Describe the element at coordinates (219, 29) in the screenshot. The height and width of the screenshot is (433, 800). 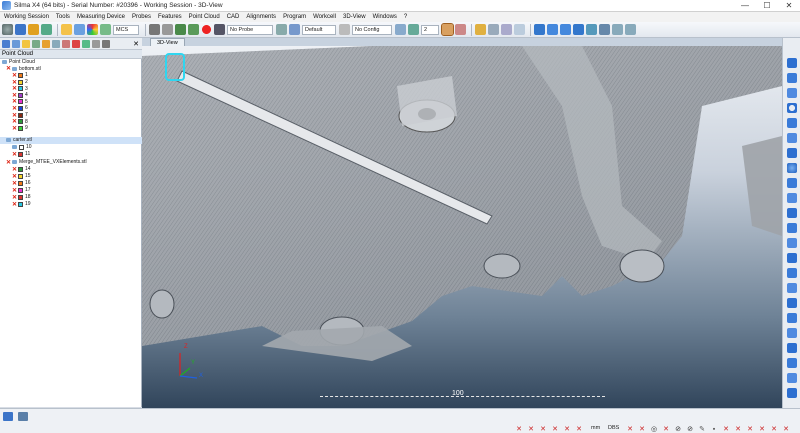
I see `camera-icon` at that location.